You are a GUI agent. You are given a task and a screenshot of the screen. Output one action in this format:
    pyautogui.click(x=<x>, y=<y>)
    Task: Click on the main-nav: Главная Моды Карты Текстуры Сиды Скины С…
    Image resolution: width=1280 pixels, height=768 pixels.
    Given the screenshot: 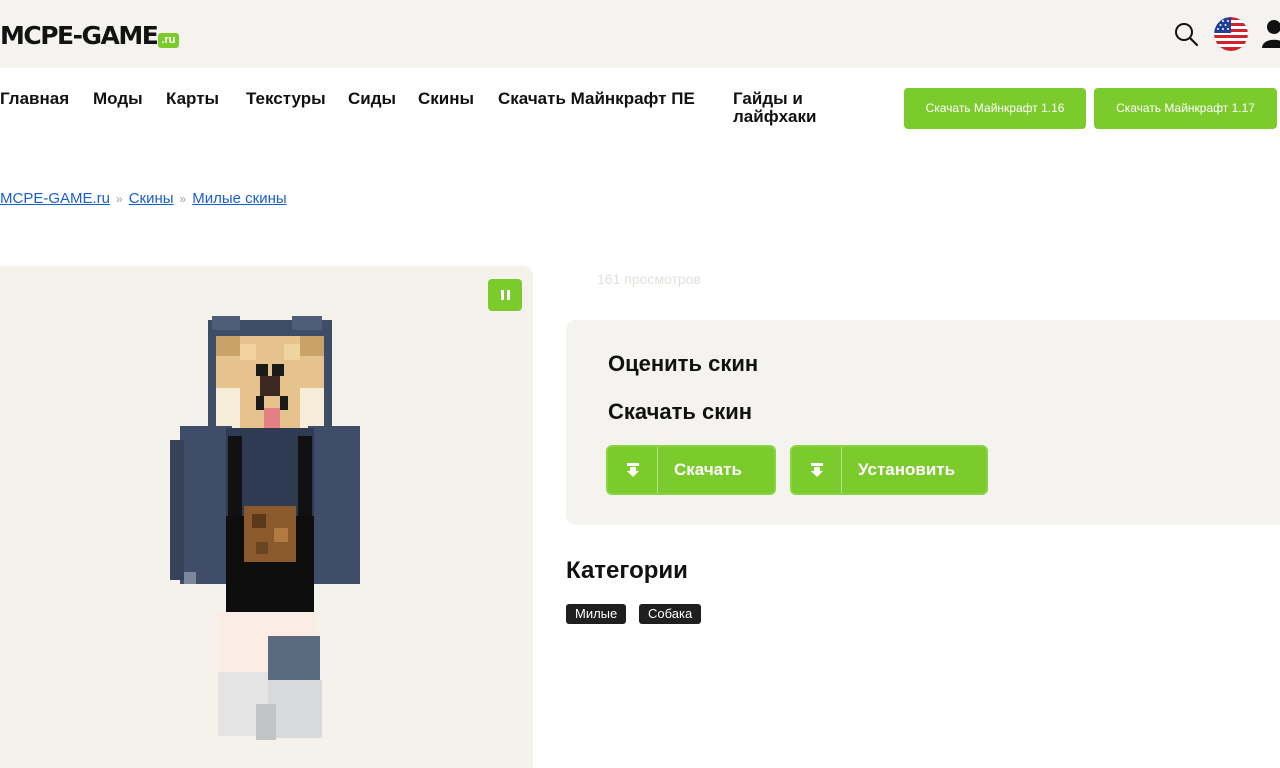 What is the action you would take?
    pyautogui.click(x=640, y=110)
    